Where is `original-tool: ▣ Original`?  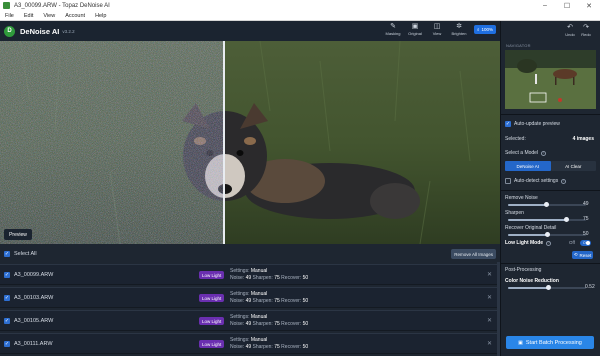
original-tool: ▣ Original is located at coordinates (415, 29).